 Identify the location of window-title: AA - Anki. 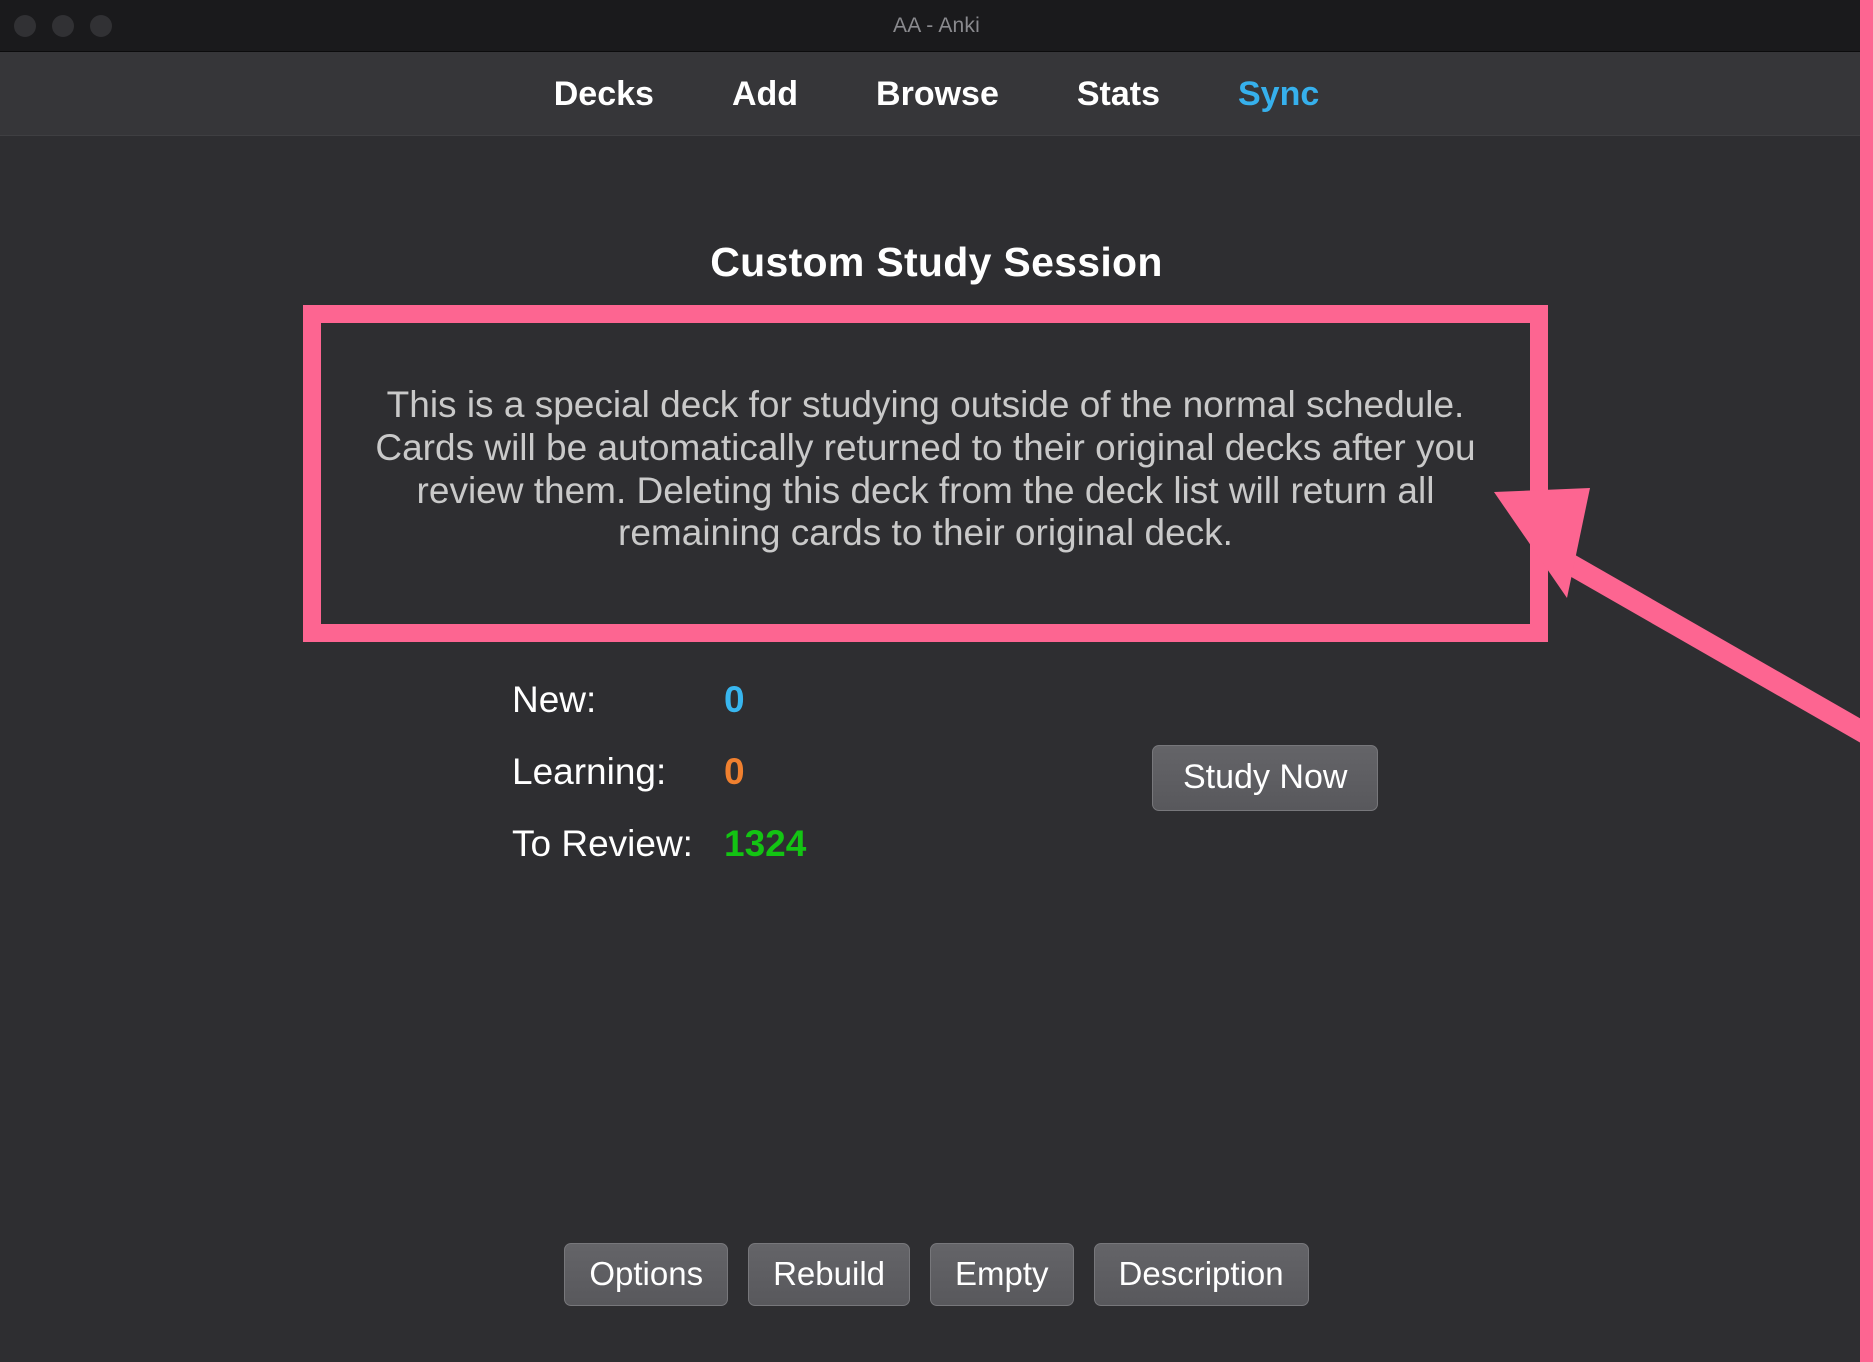
(936, 25).